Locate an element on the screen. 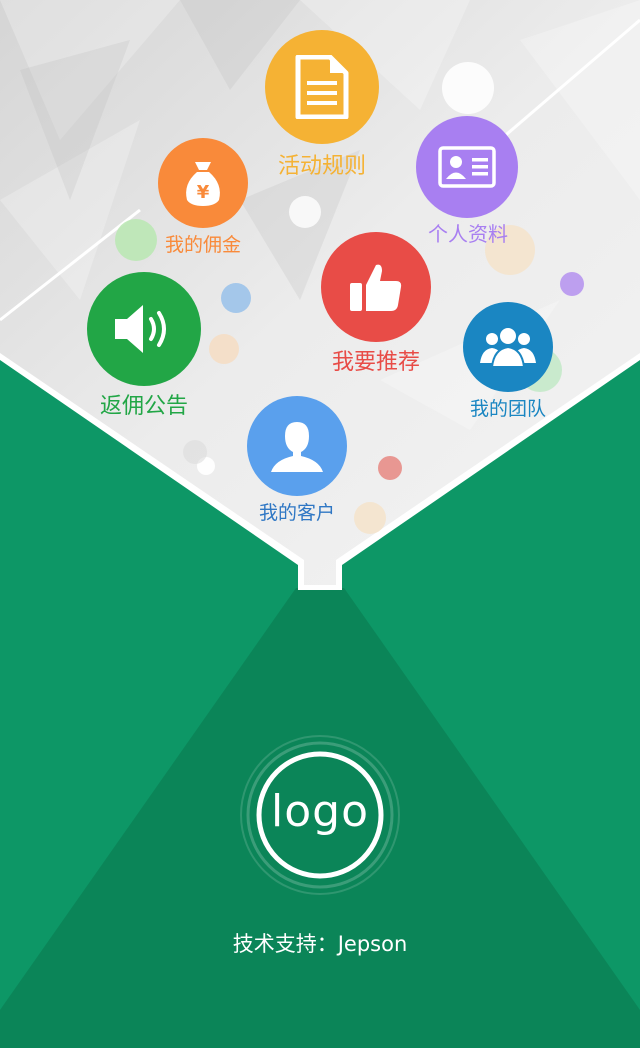  money-bag-icon: ¥ is located at coordinates (203, 183).